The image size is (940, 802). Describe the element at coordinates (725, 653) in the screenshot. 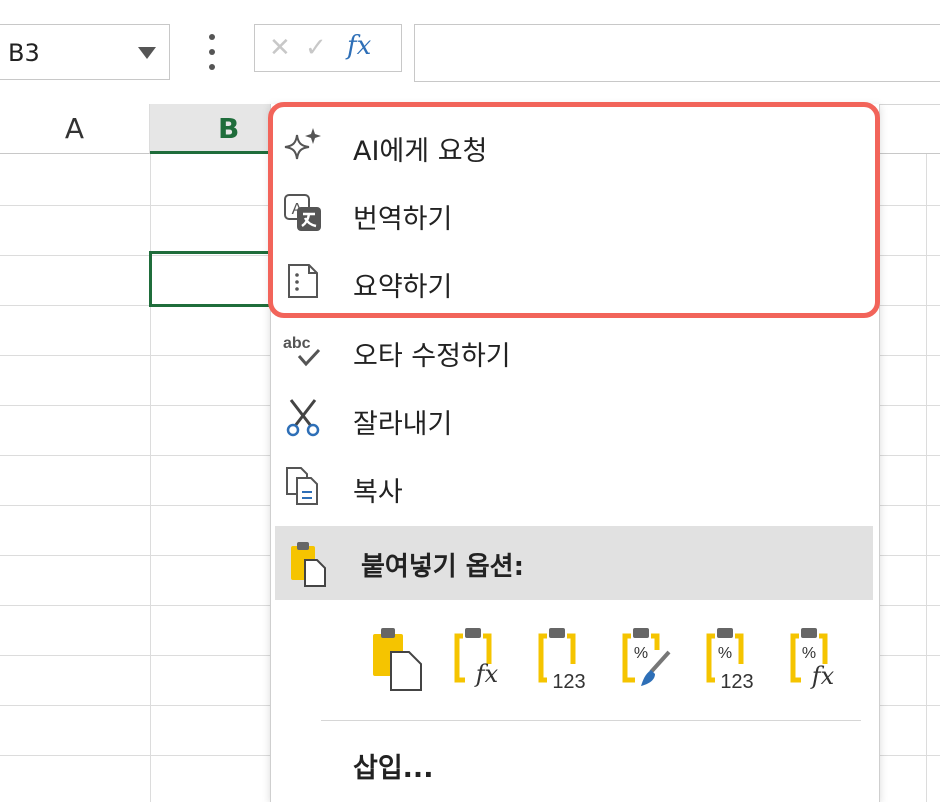

I see `paste-values-number-formatting-text: %` at that location.